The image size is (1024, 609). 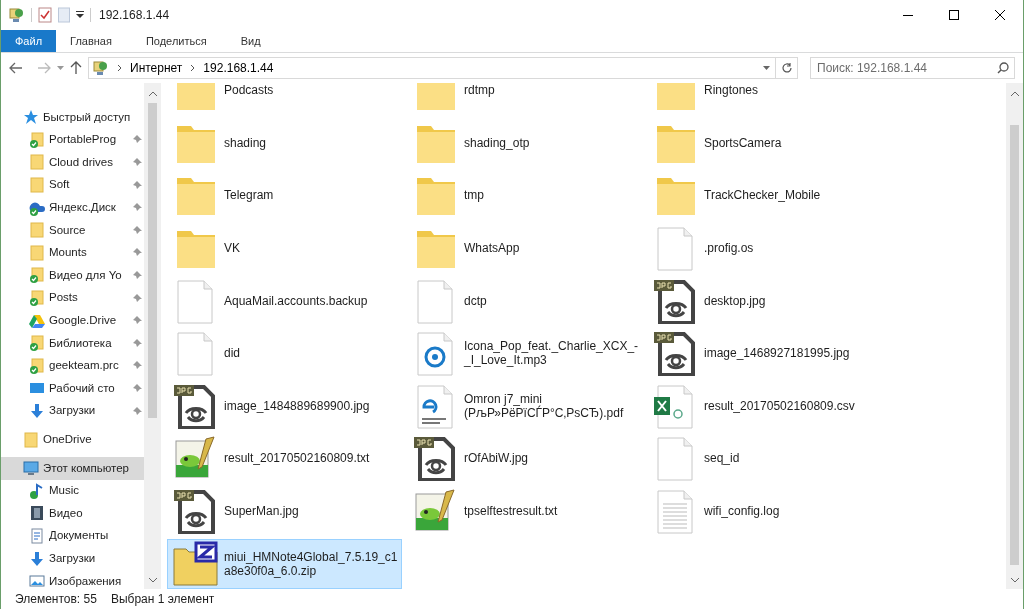 I want to click on file-item: rOfAbiW.jpg, so click(x=524, y=458).